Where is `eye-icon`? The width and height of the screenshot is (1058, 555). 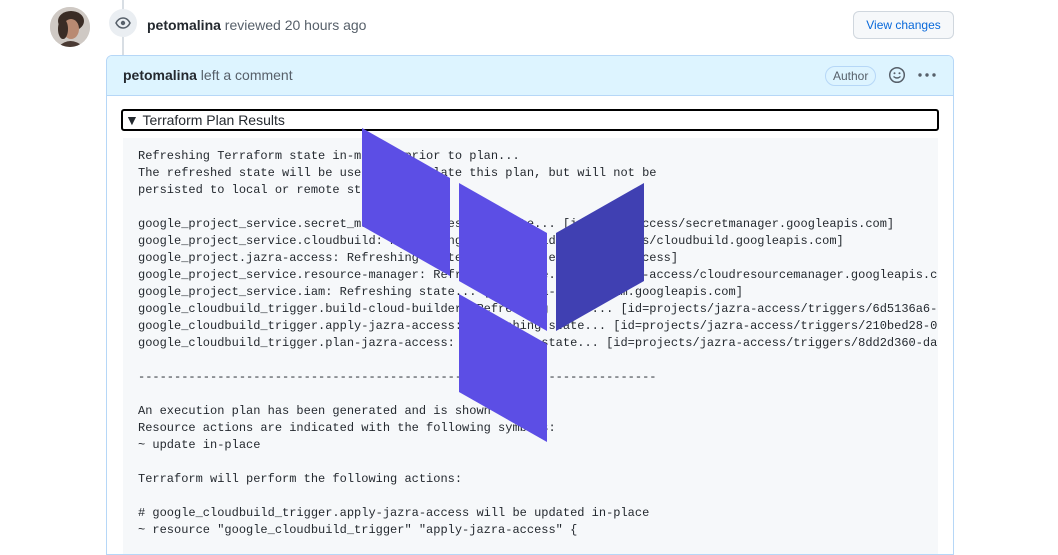 eye-icon is located at coordinates (123, 23).